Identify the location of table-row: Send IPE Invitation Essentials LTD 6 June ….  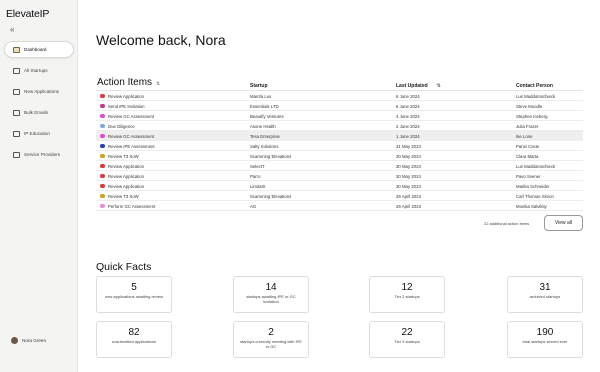
(339, 106).